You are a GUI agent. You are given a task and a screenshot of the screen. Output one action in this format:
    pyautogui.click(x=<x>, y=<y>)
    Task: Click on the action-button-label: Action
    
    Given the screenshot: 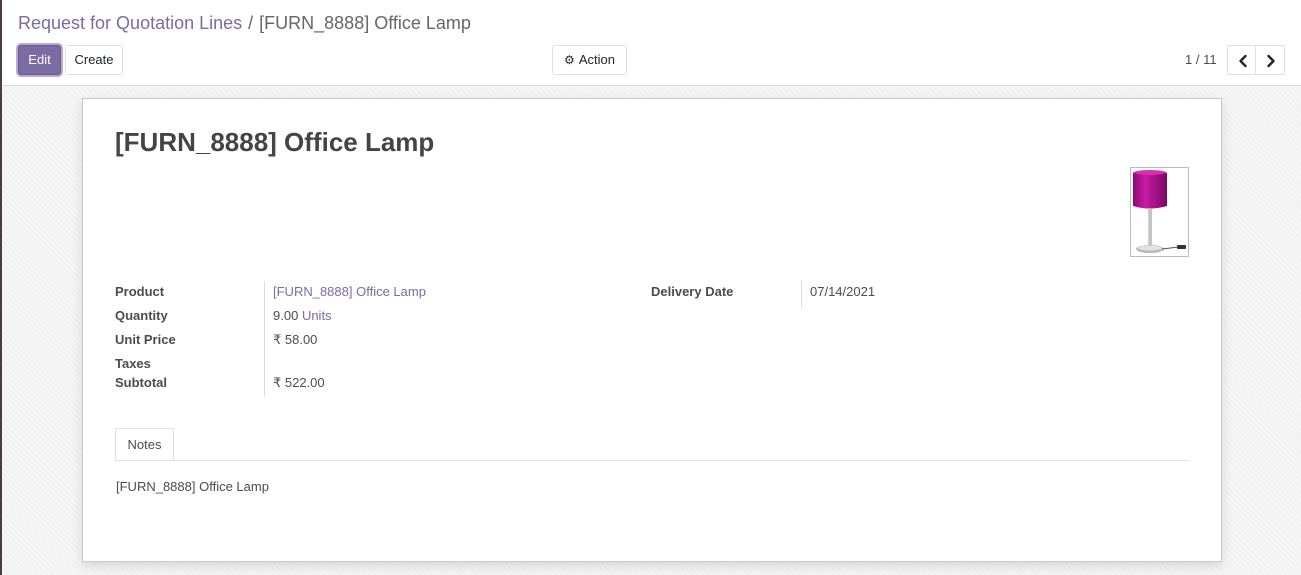 What is the action you would take?
    pyautogui.click(x=596, y=59)
    